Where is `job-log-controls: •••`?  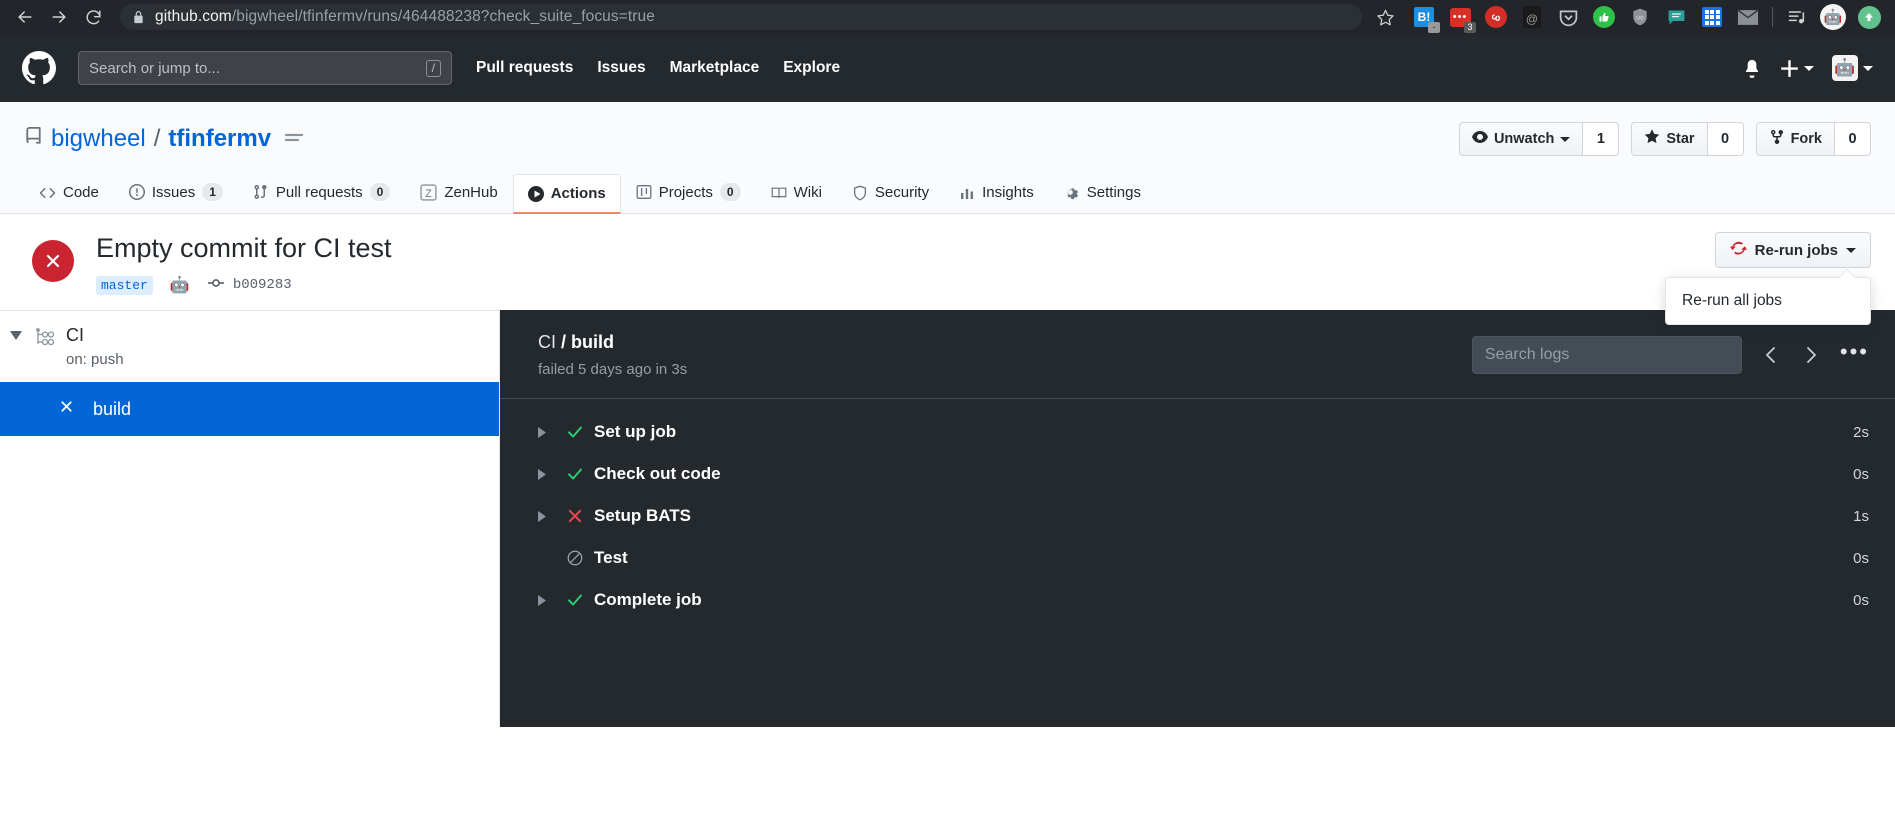 job-log-controls: ••• is located at coordinates (1670, 355).